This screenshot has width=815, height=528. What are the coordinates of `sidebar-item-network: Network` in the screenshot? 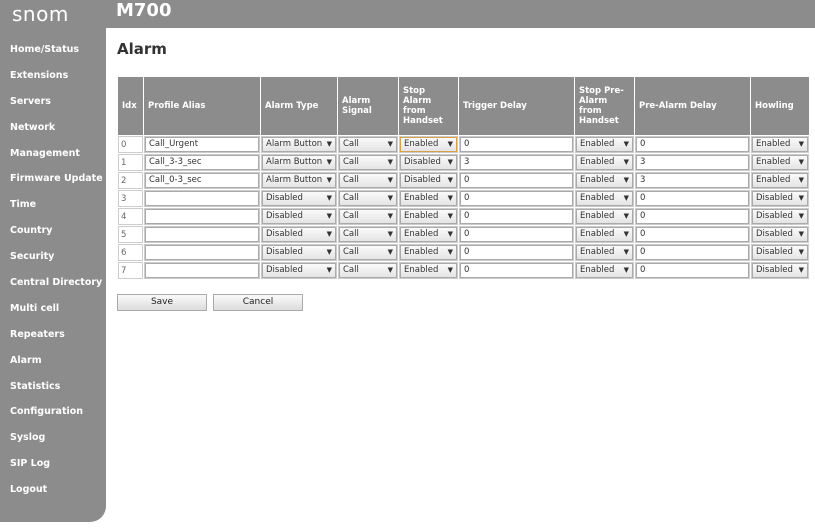 It's located at (53, 128).